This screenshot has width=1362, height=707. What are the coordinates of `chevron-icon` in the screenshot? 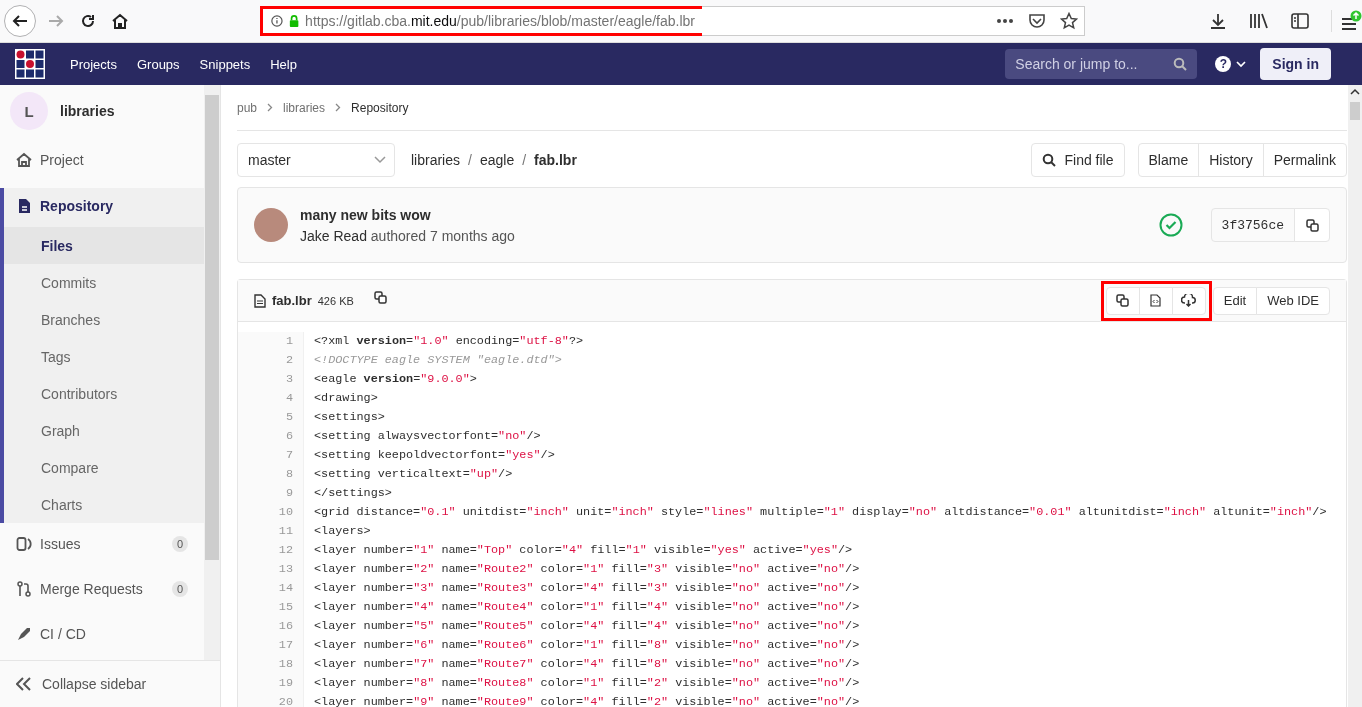 It's located at (338, 107).